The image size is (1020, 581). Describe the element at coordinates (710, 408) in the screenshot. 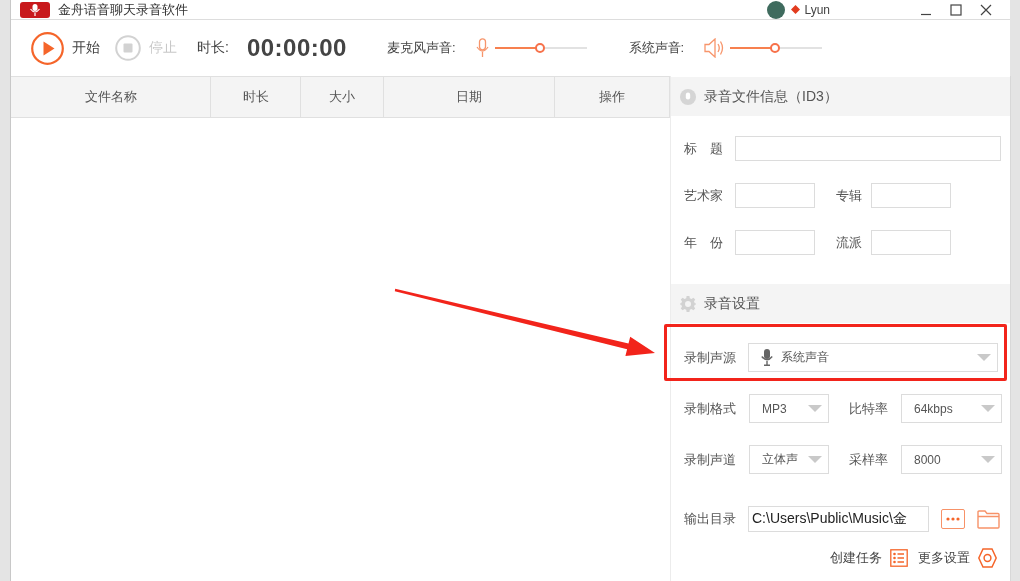

I see `field-label: 录制格式` at that location.